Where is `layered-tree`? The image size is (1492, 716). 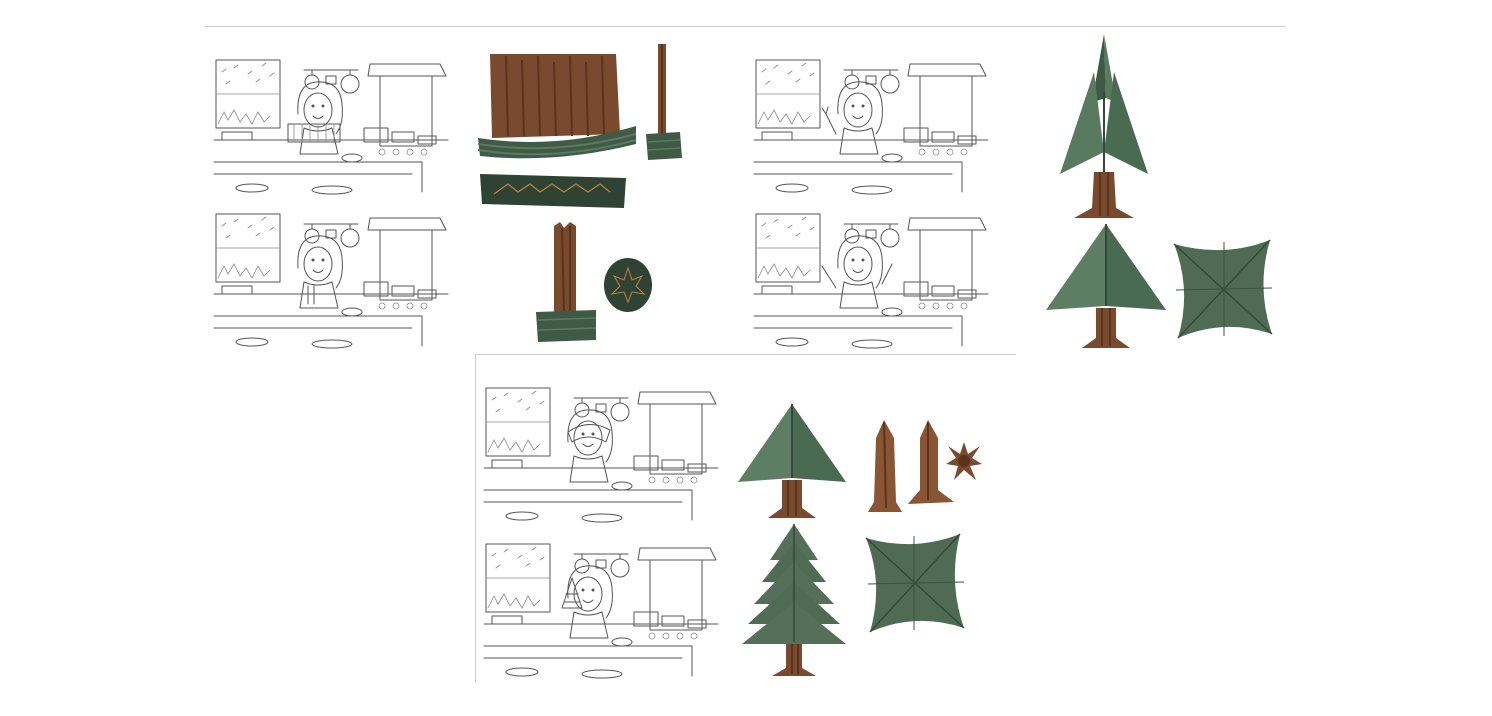
layered-tree is located at coordinates (794, 600).